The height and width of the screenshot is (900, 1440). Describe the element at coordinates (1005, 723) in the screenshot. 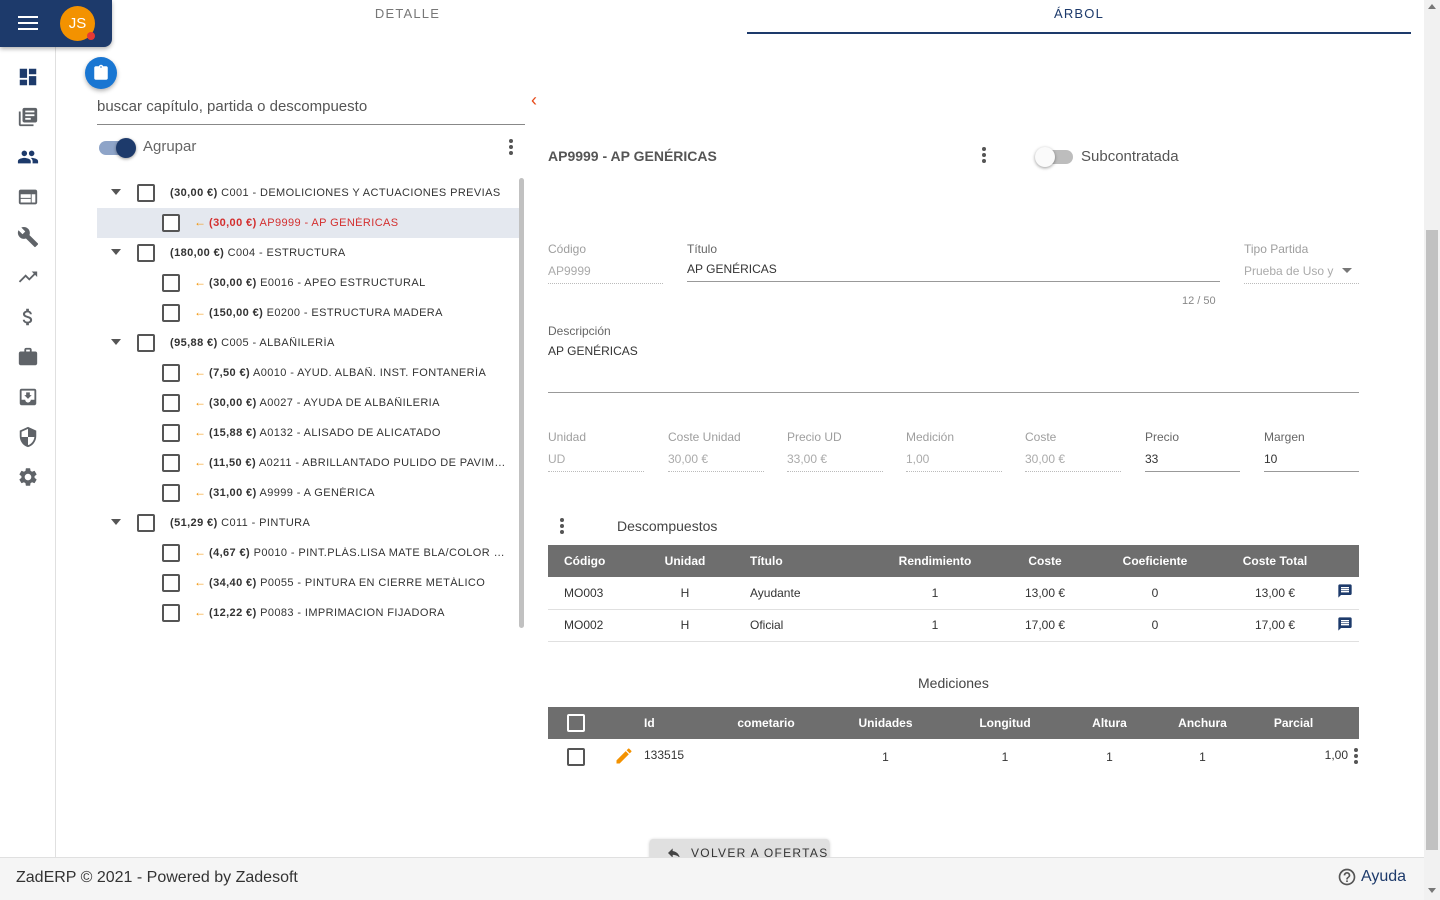

I see `column-header: Longitud` at that location.